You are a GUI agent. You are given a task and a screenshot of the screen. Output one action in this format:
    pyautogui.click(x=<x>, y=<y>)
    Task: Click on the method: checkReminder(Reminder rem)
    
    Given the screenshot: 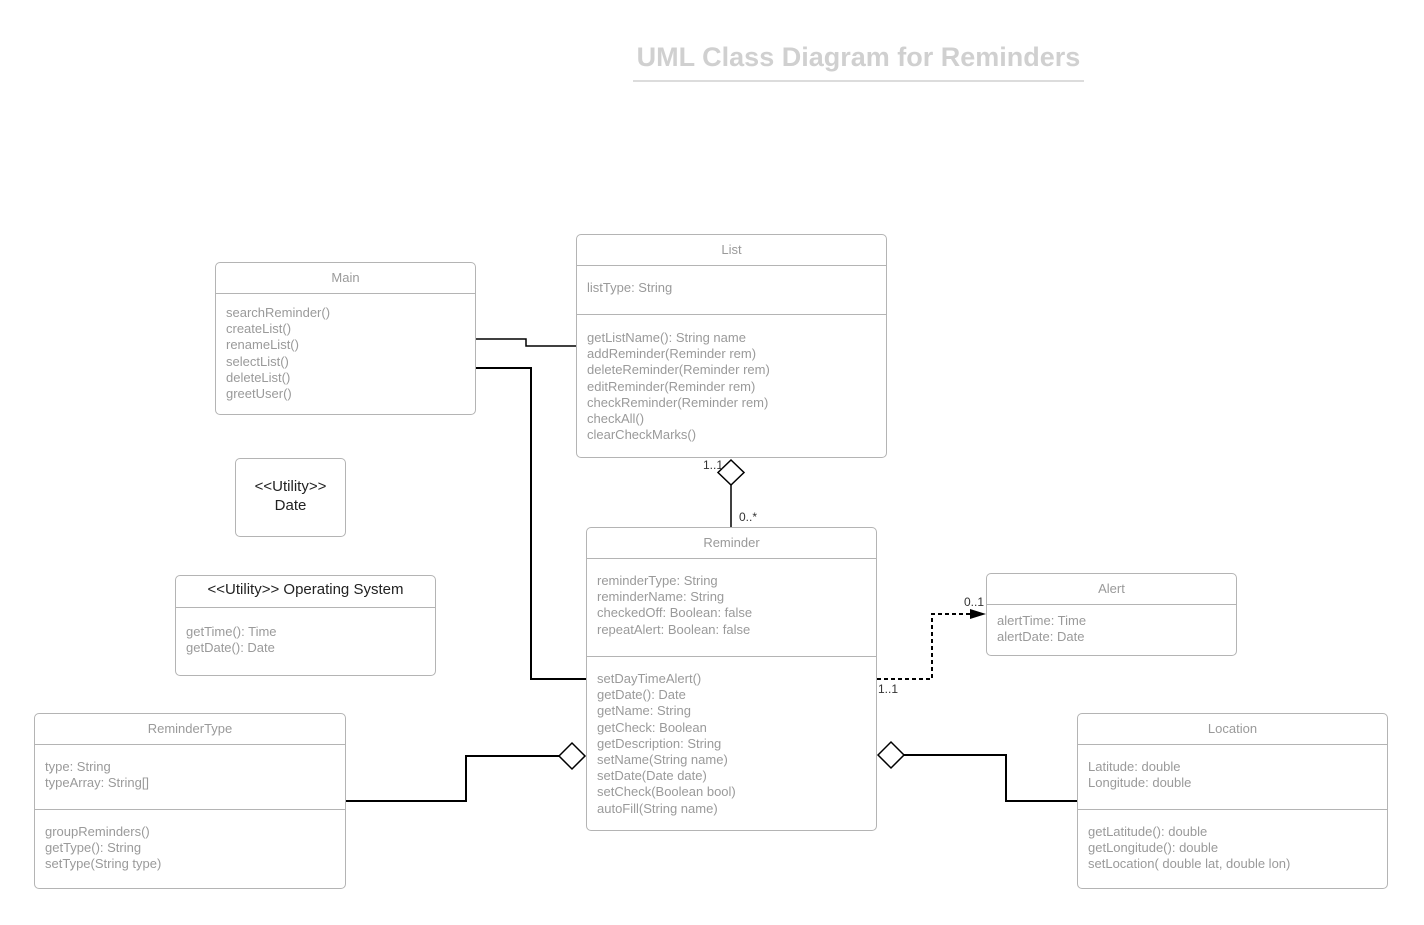 What is the action you would take?
    pyautogui.click(x=678, y=402)
    